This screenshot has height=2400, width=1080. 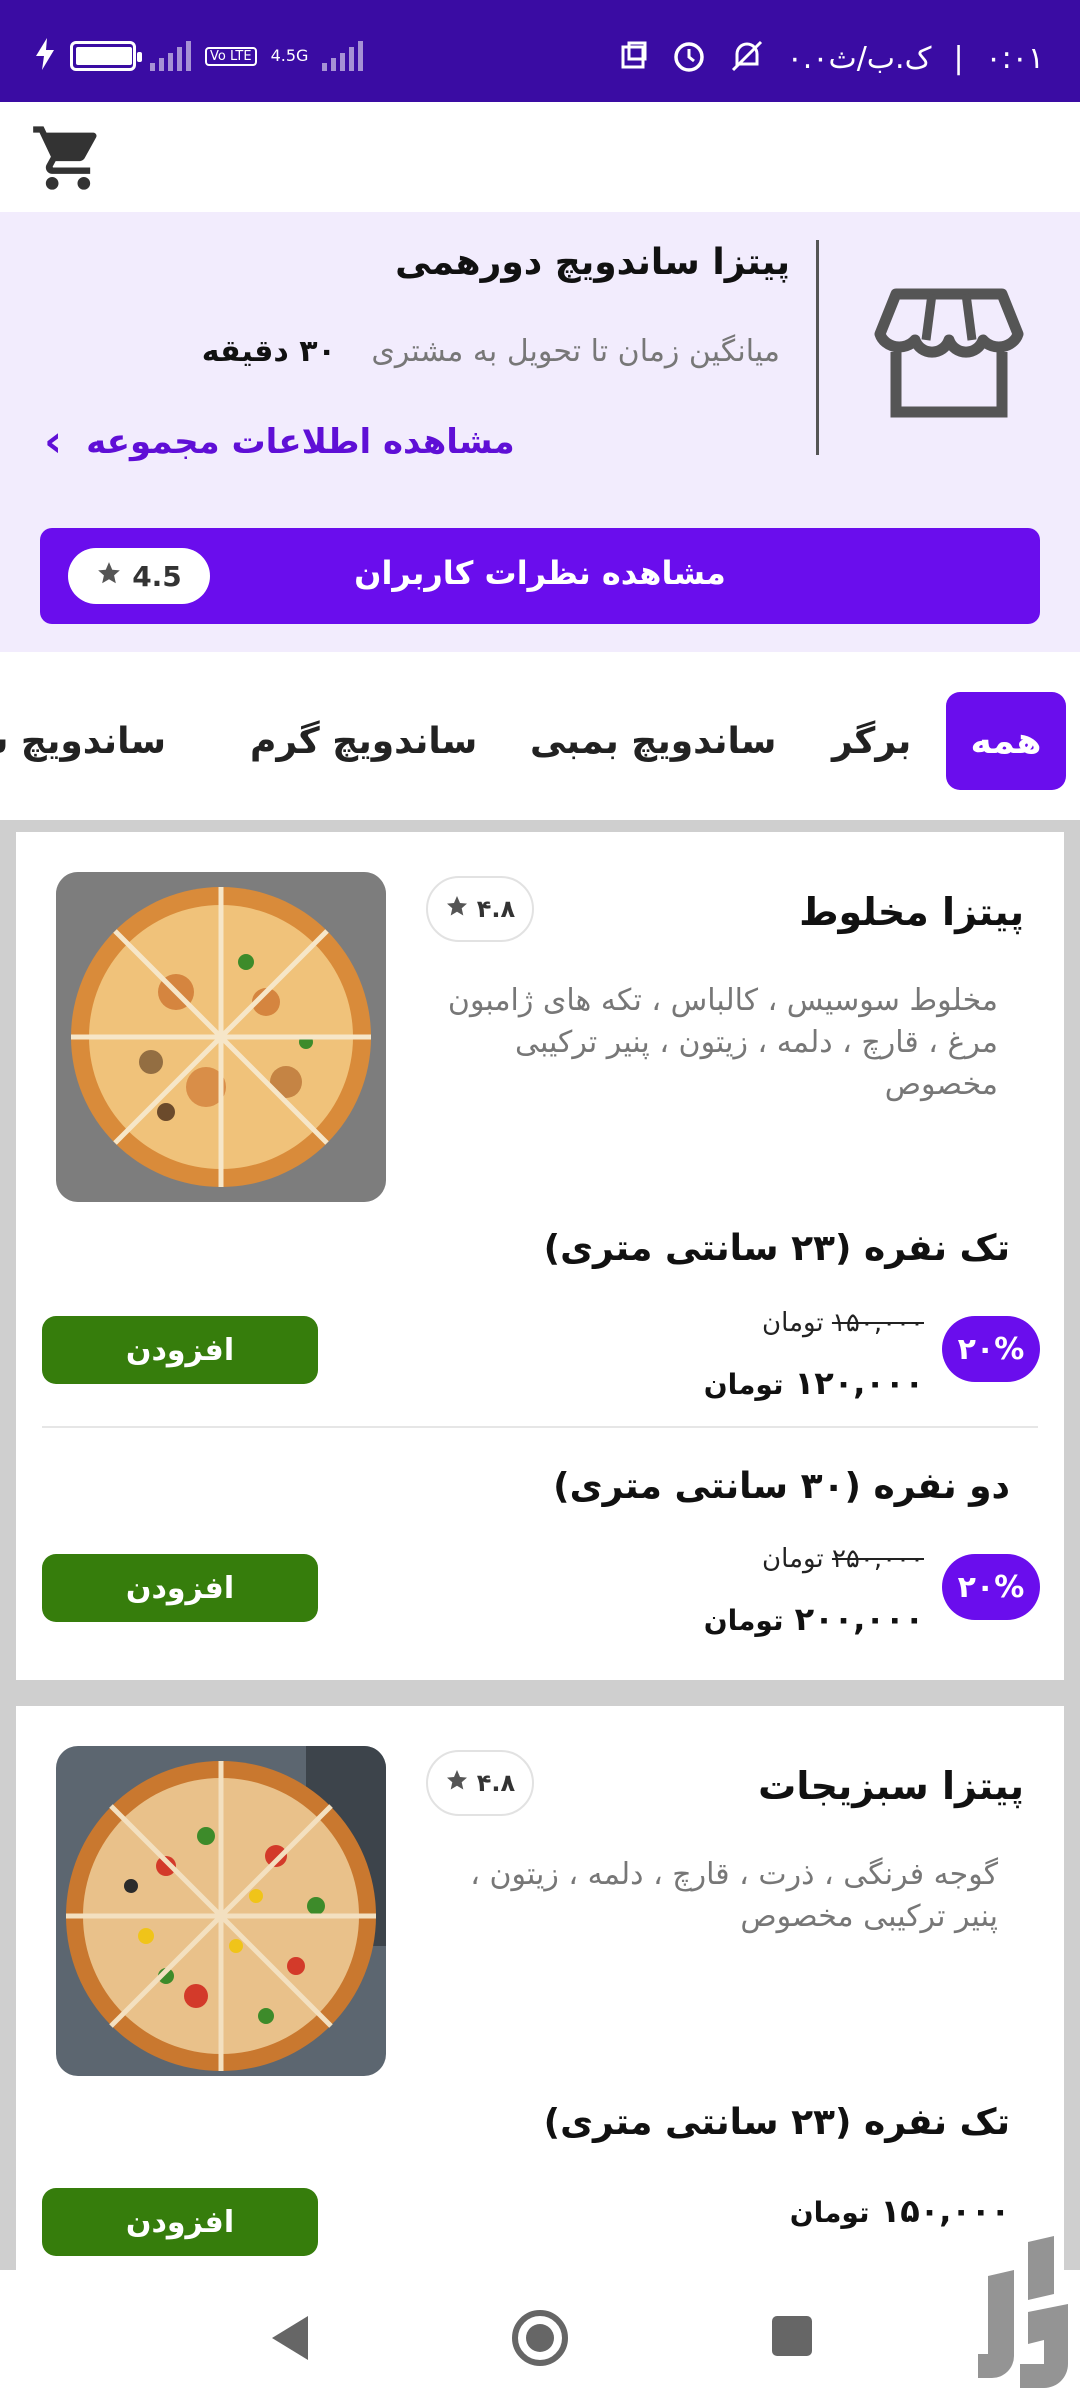 What do you see at coordinates (911, 912) in the screenshot?
I see `product-name: پیتزا مخلوط` at bounding box center [911, 912].